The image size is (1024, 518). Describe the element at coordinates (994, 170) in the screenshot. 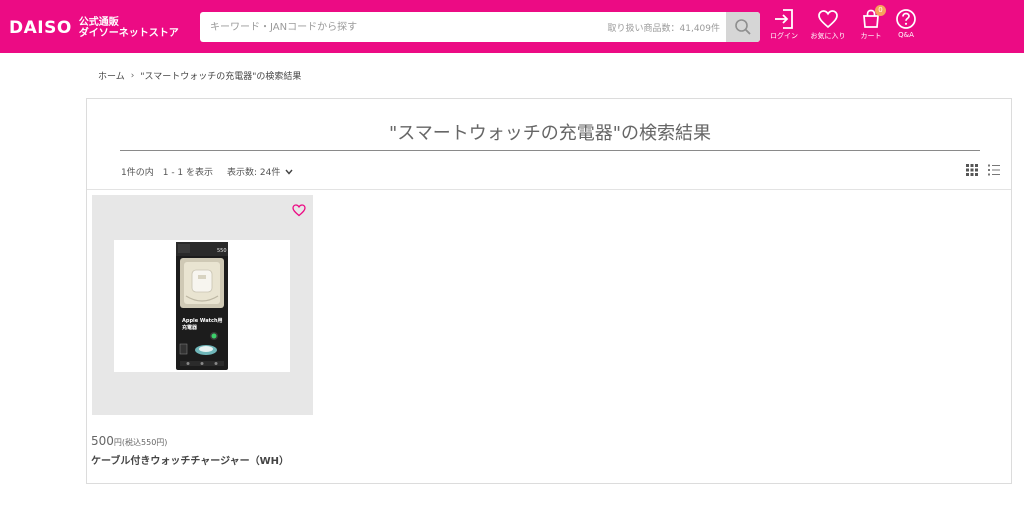

I see `list-view-icon` at that location.